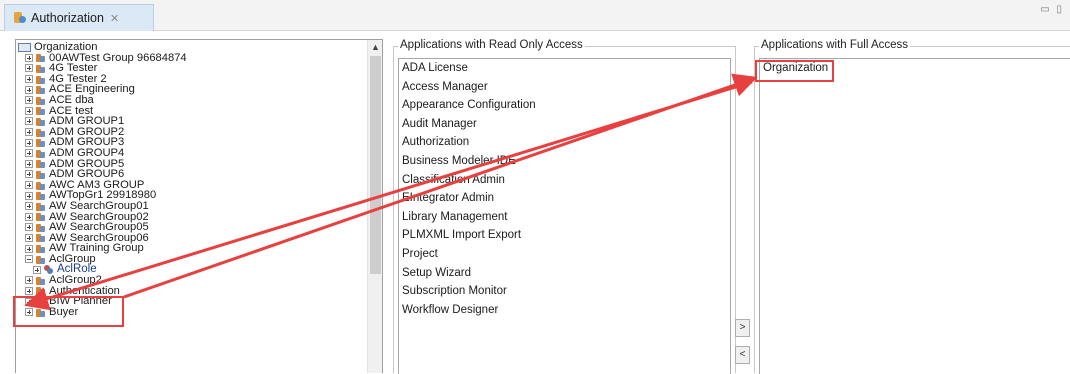 This screenshot has width=1070, height=374. What do you see at coordinates (24, 47) in the screenshot?
I see `organization-icon` at bounding box center [24, 47].